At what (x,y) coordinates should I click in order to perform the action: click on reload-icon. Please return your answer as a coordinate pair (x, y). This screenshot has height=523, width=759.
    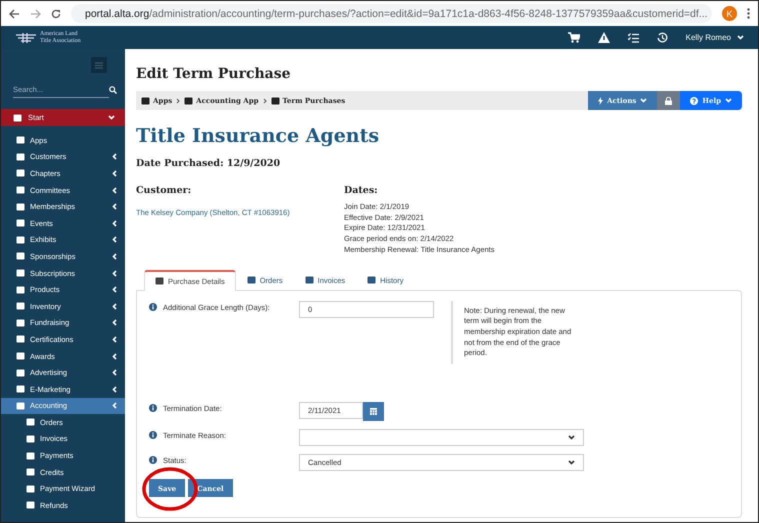
    Looking at the image, I should click on (56, 13).